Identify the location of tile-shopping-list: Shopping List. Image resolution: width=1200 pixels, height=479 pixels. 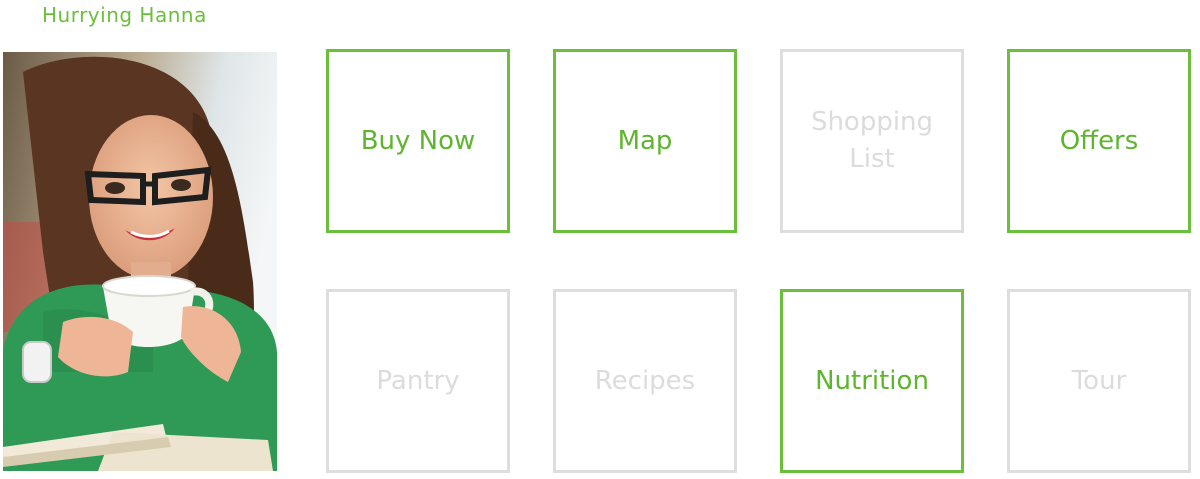
(872, 141).